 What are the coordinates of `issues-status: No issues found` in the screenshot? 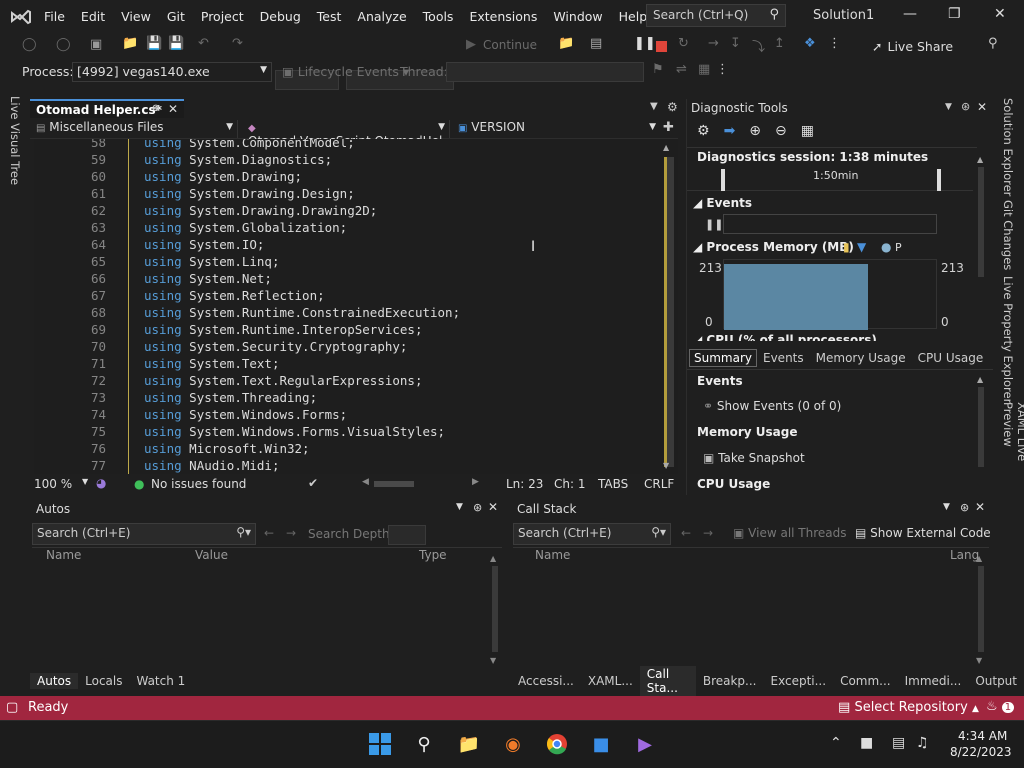 It's located at (198, 484).